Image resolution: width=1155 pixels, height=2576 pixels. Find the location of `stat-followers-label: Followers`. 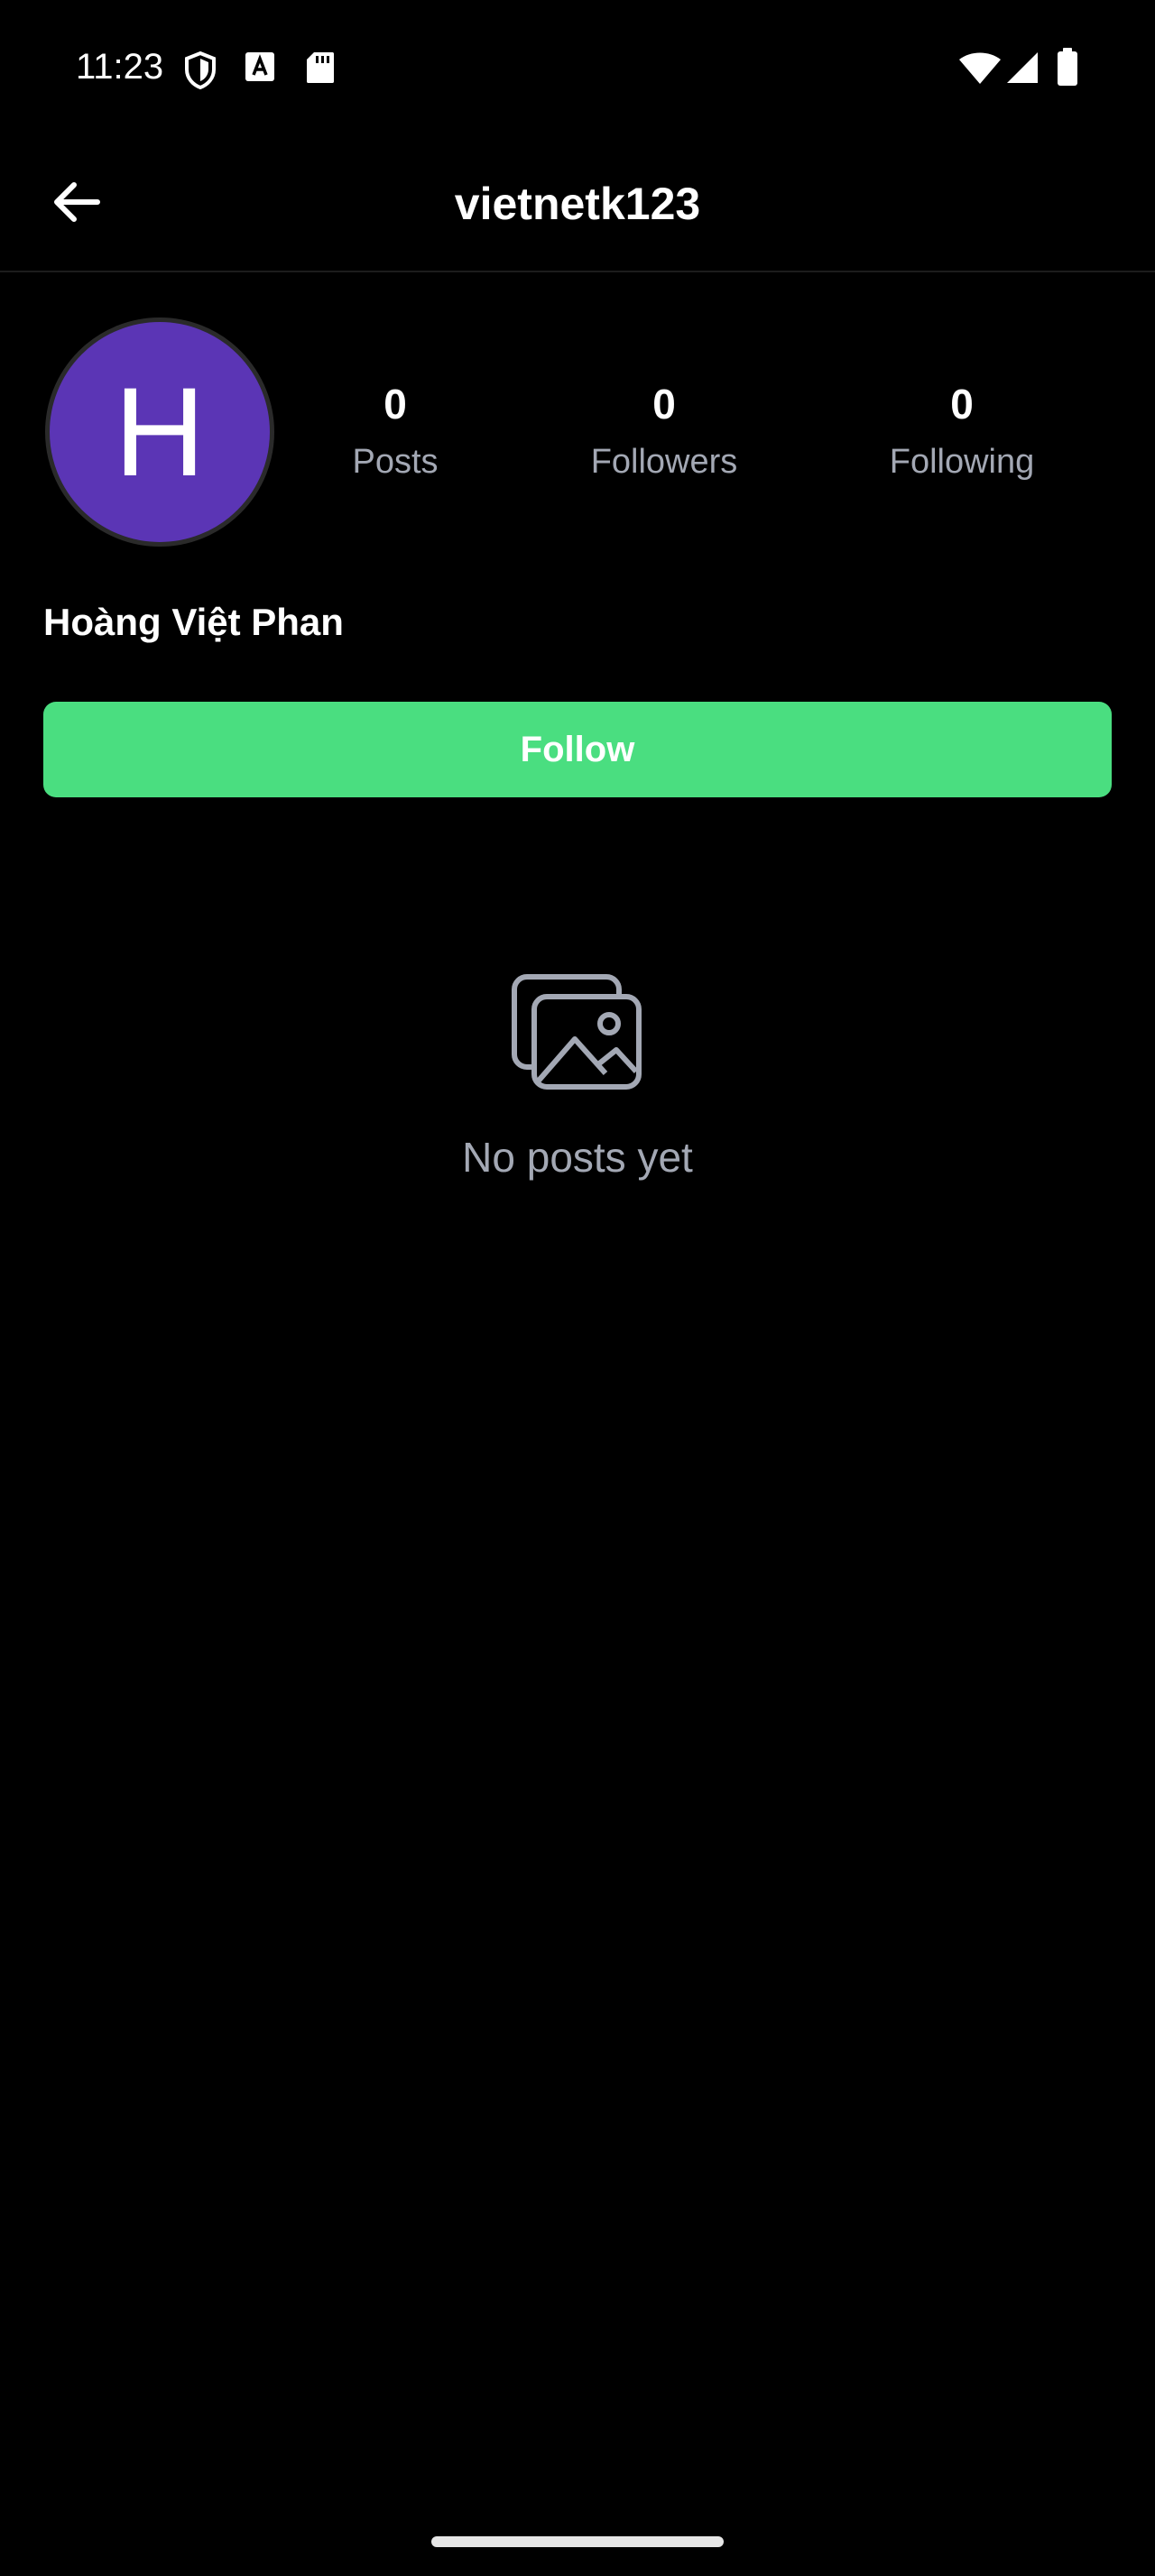

stat-followers-label: Followers is located at coordinates (664, 462).